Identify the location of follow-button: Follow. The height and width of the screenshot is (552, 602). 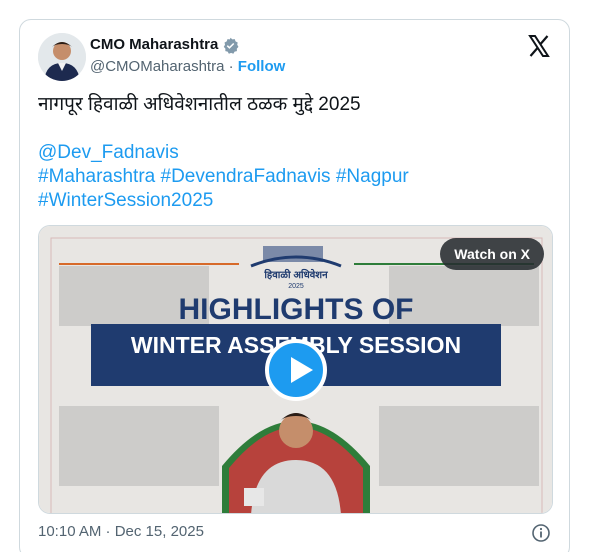
(262, 66).